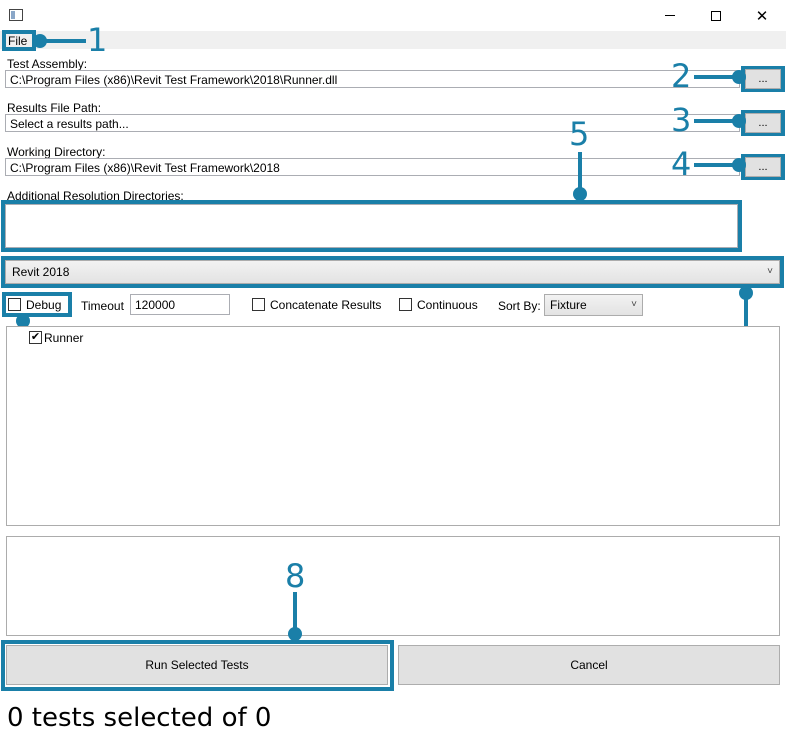 Image resolution: width=786 pixels, height=742 pixels. Describe the element at coordinates (14, 304) in the screenshot. I see `debug-checkbox` at that location.